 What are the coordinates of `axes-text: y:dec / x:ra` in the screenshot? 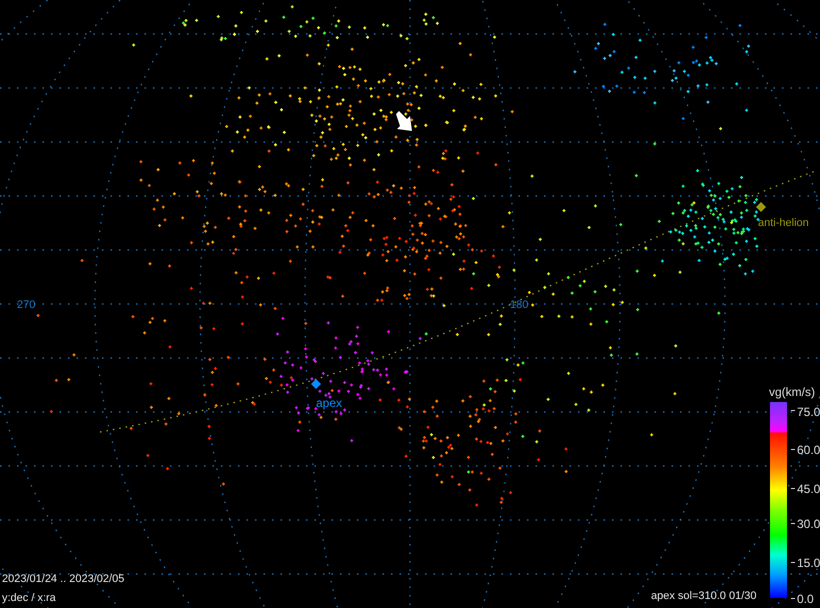 It's located at (29, 598).